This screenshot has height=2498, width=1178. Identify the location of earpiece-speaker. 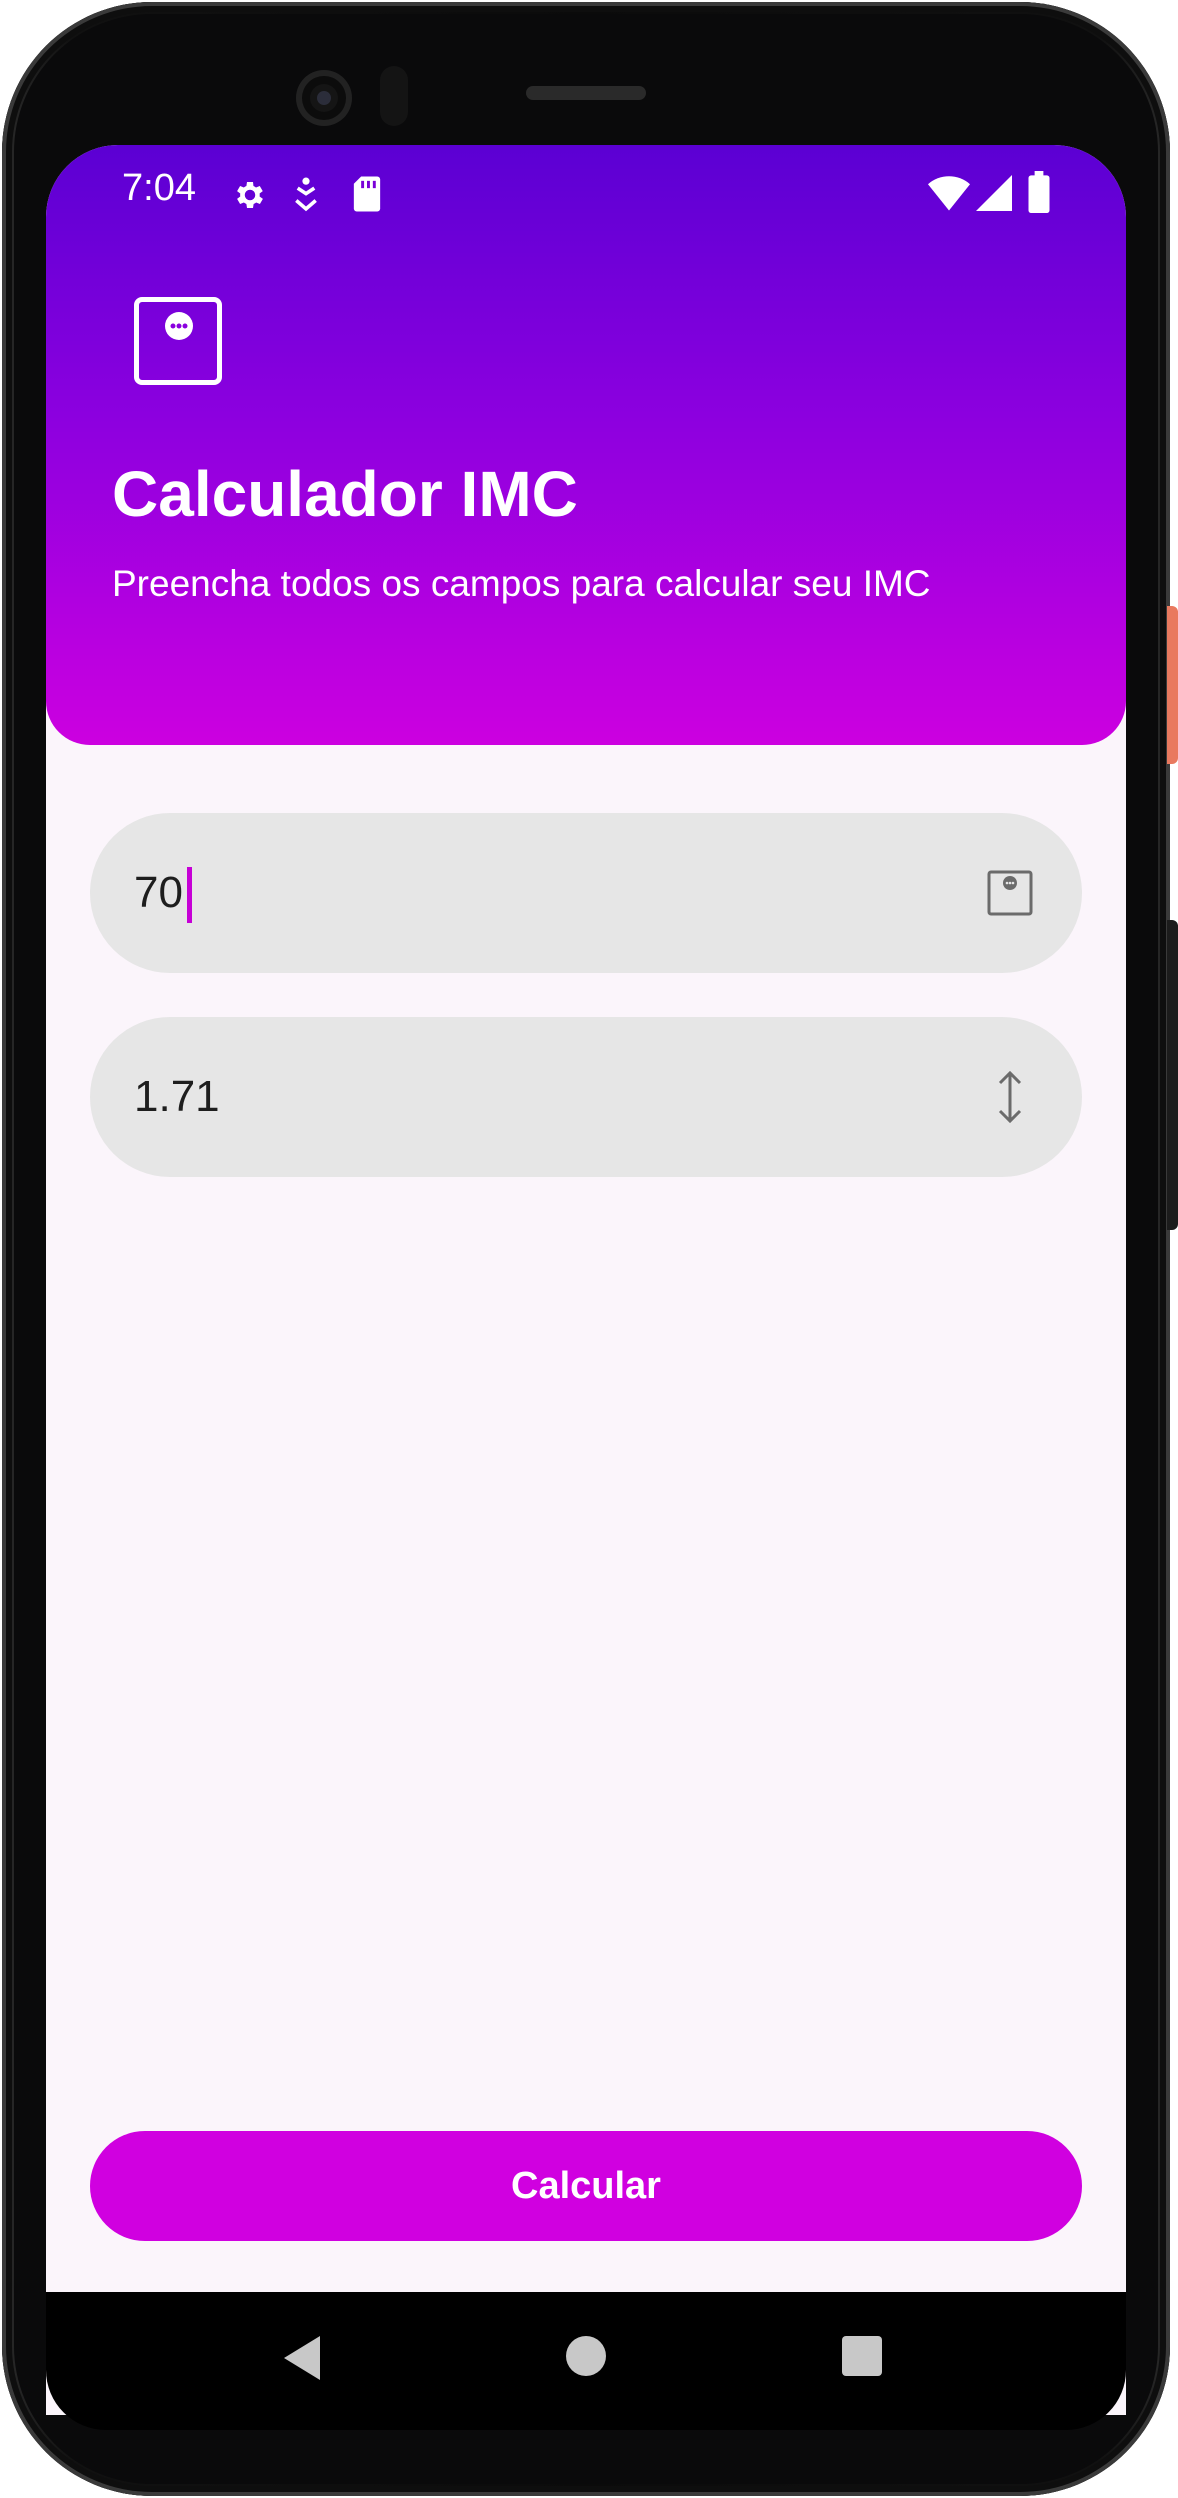
(586, 93).